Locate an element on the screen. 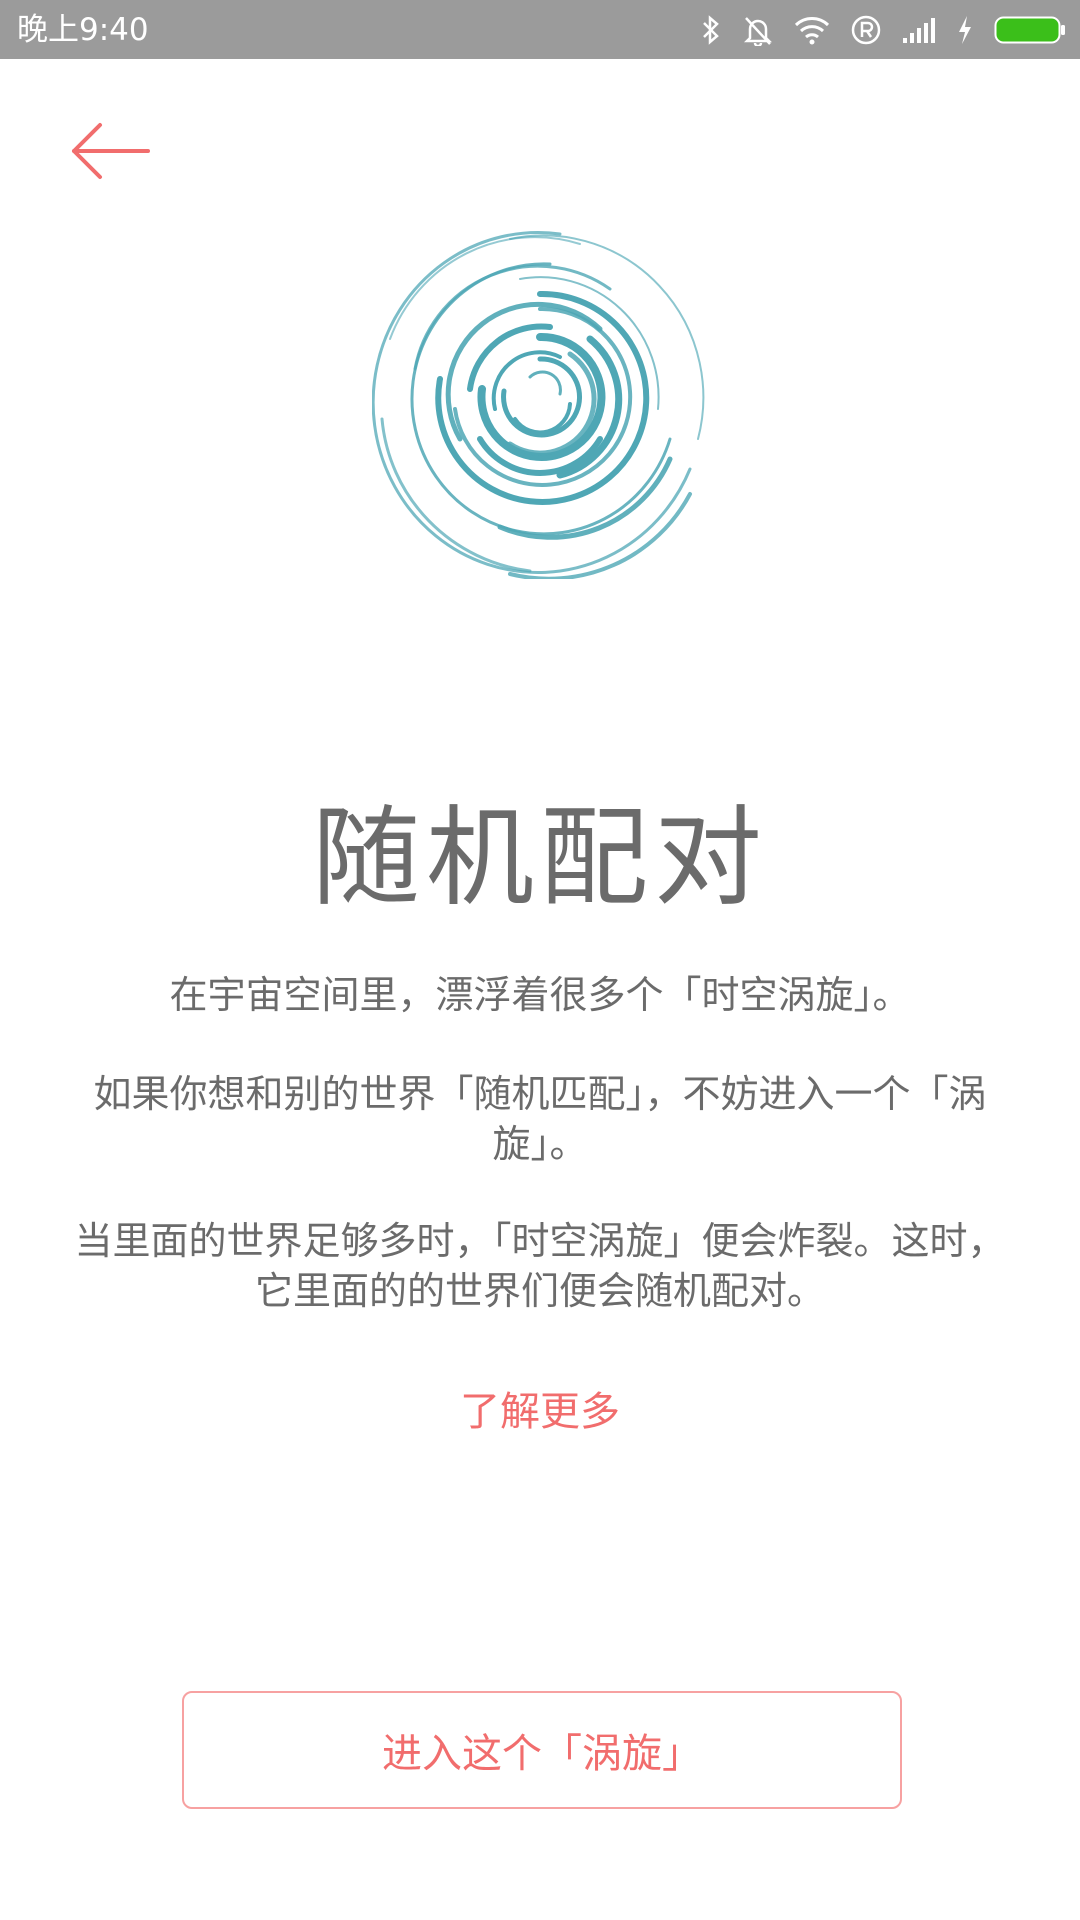  roaming-icon is located at coordinates (866, 29).